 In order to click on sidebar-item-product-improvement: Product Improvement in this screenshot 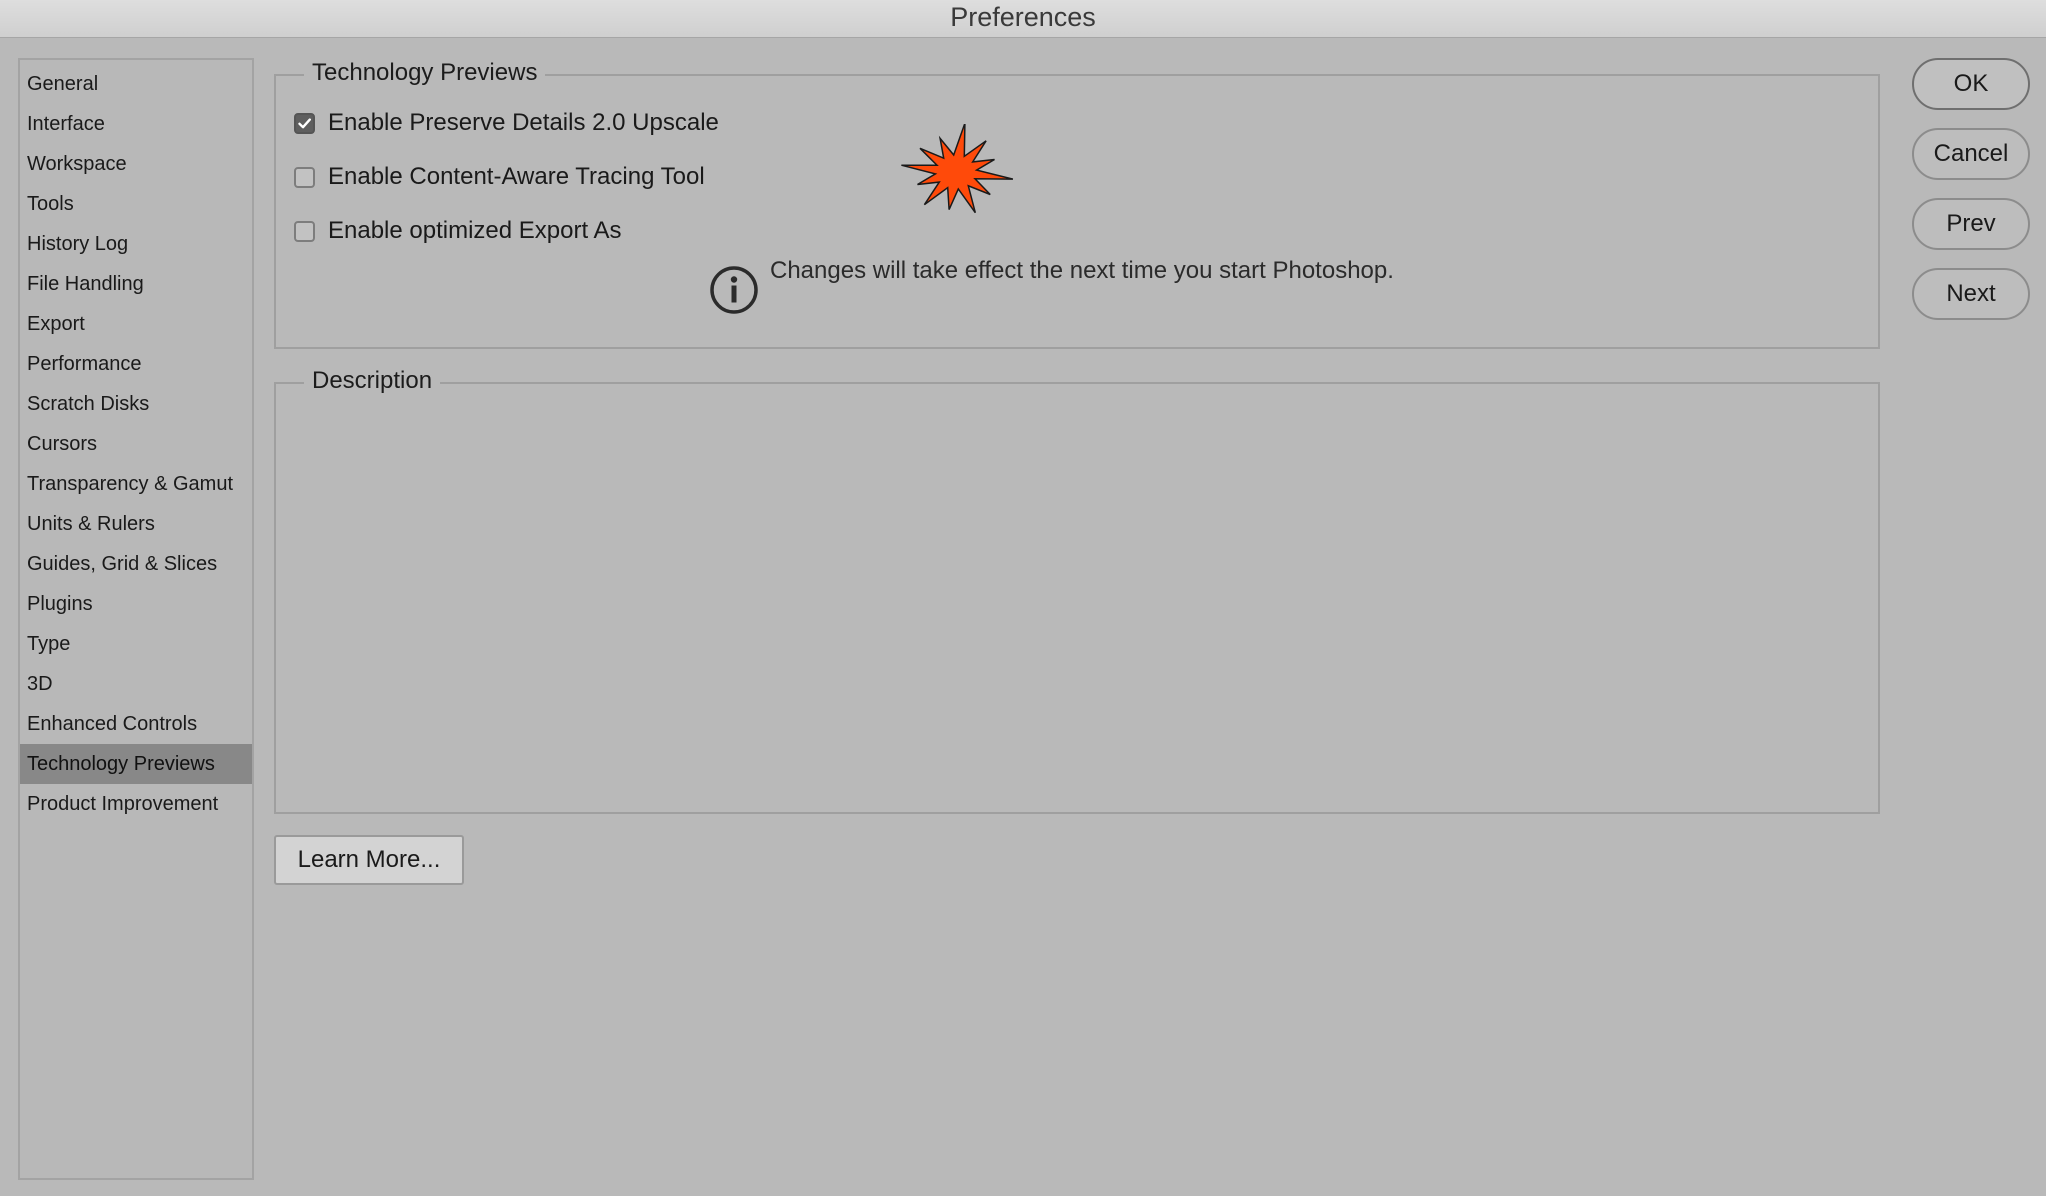, I will do `click(136, 804)`.